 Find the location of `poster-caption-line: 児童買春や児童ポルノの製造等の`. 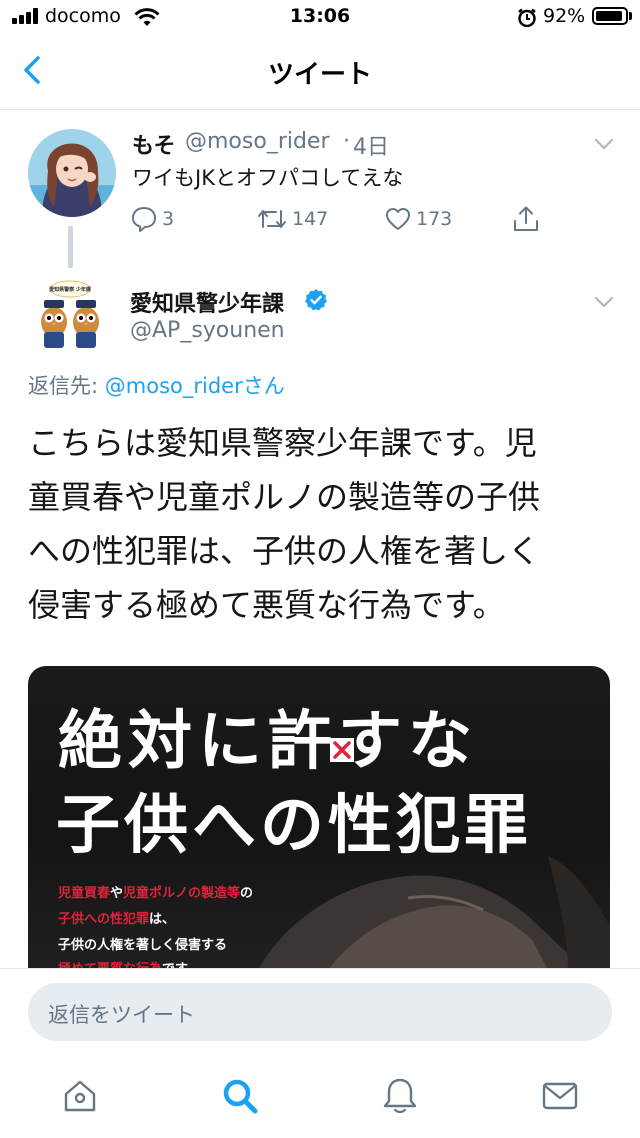

poster-caption-line: 児童買春や児童ポルノの製造等の is located at coordinates (155, 891).